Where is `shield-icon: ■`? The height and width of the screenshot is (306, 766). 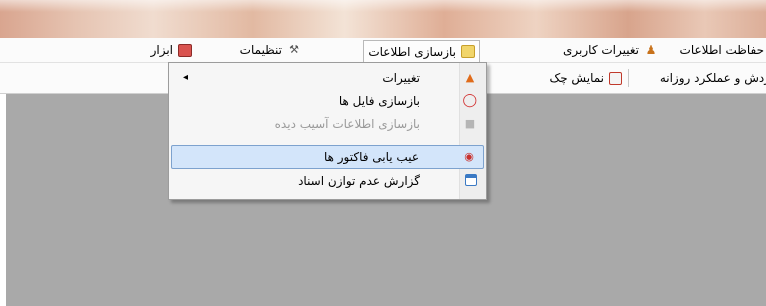 shield-icon: ■ is located at coordinates (470, 123).